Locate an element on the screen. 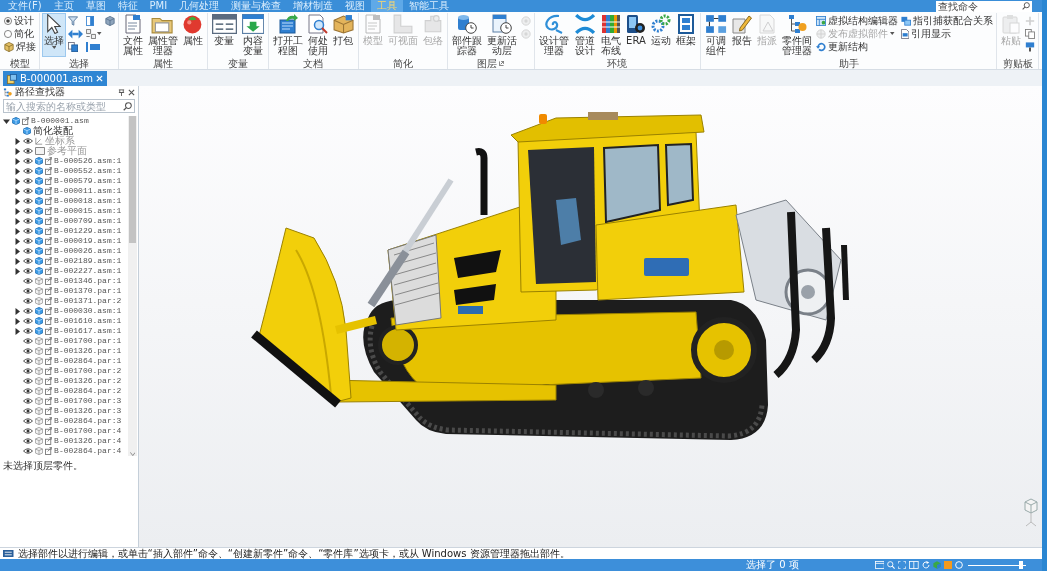 The height and width of the screenshot is (571, 1047). ribbon-button: 可调组件 is located at coordinates (716, 35).